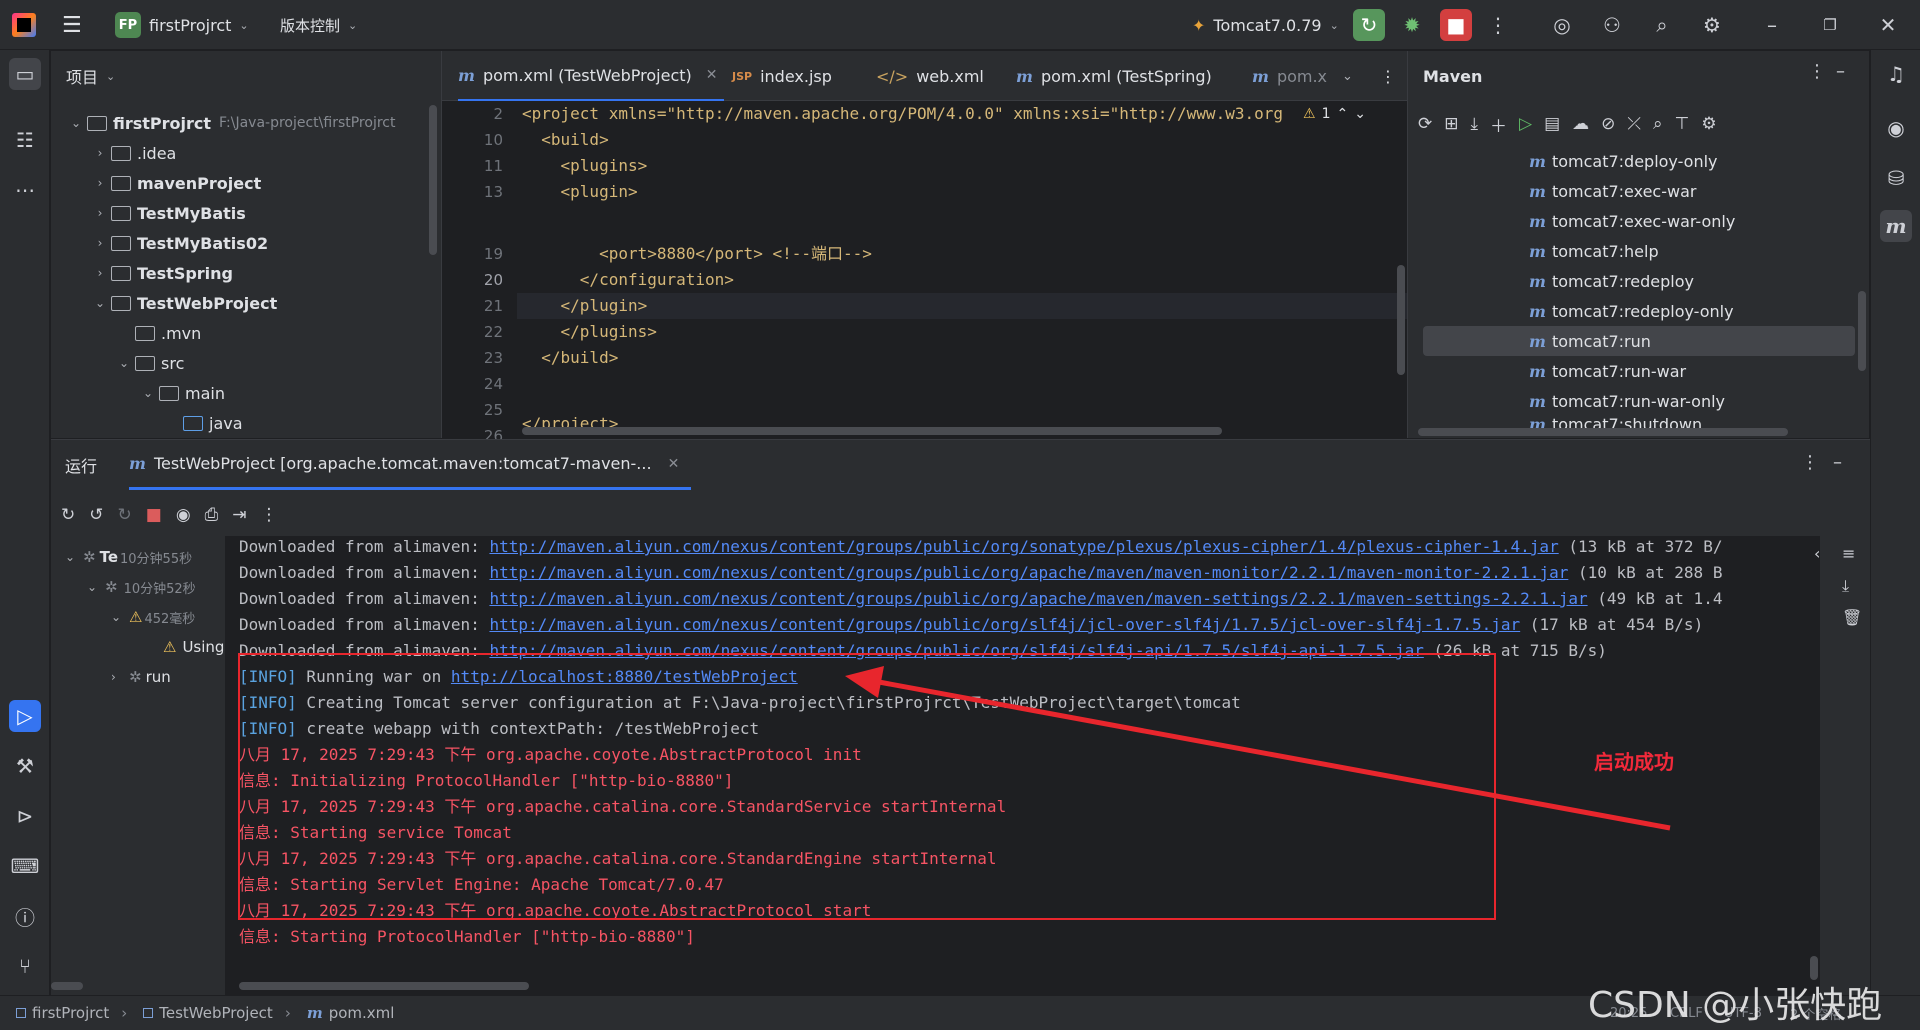 The width and height of the screenshot is (1920, 1030). I want to click on code-line: </plugin>, so click(585, 306).